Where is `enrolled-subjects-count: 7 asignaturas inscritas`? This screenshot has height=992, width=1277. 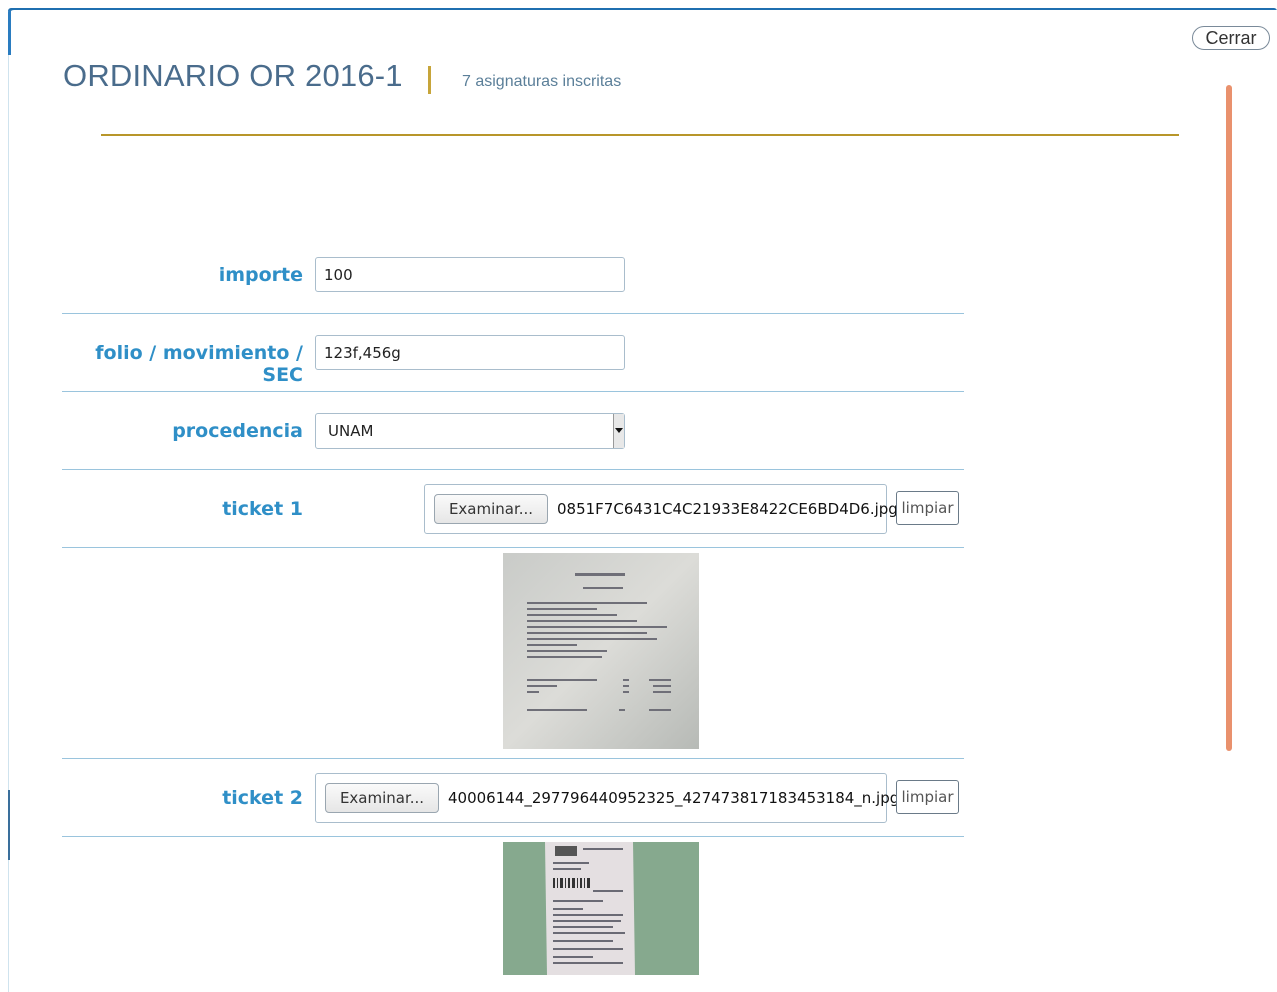
enrolled-subjects-count: 7 asignaturas inscritas is located at coordinates (542, 81).